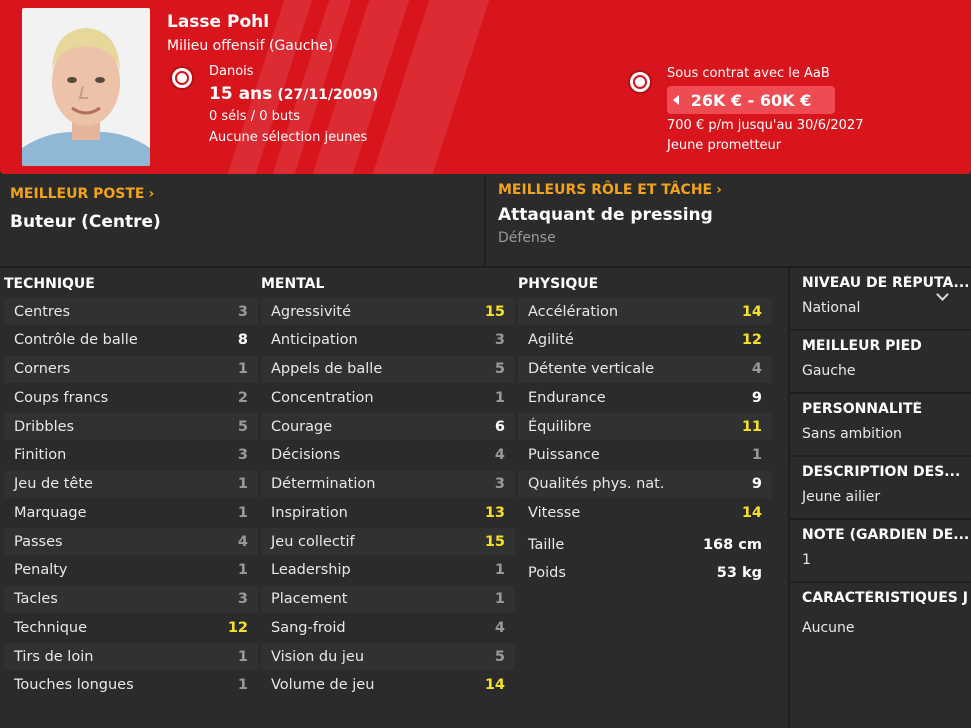 Image resolution: width=971 pixels, height=728 pixels. I want to click on attribute-row: Finition 3, so click(131, 455).